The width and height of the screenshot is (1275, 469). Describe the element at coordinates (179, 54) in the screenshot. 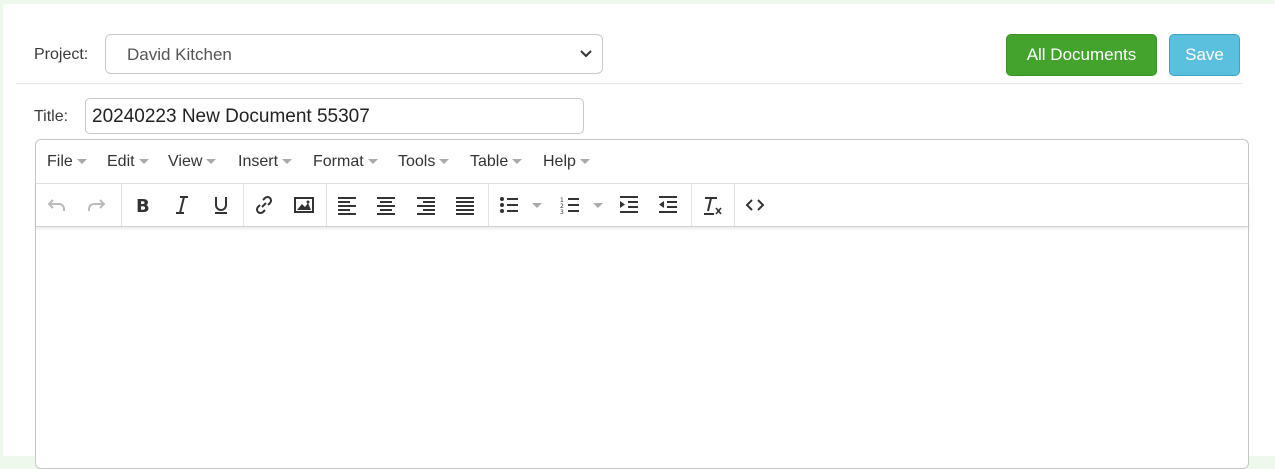

I see `project-select-value: David Kitchen` at that location.